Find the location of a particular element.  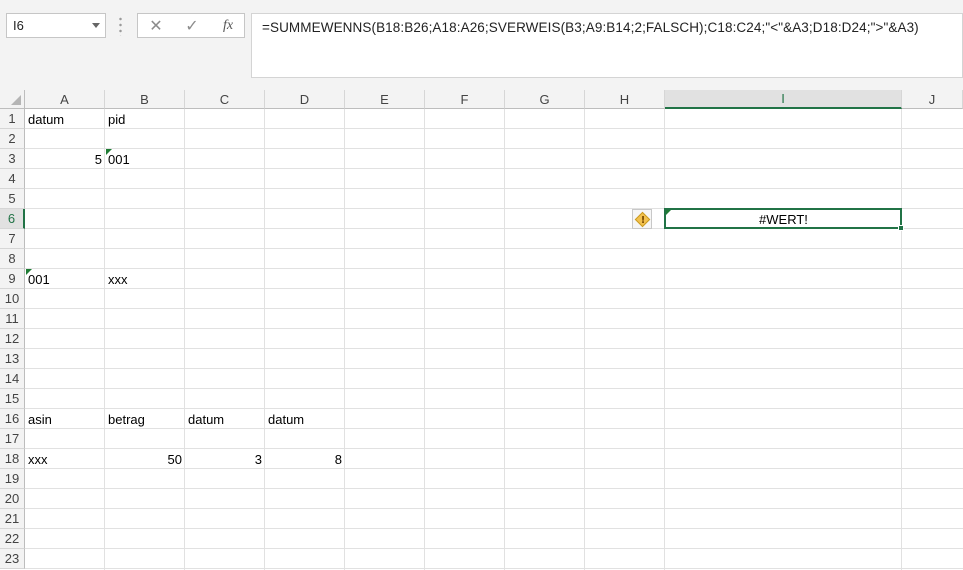

fill-handle is located at coordinates (901, 228).